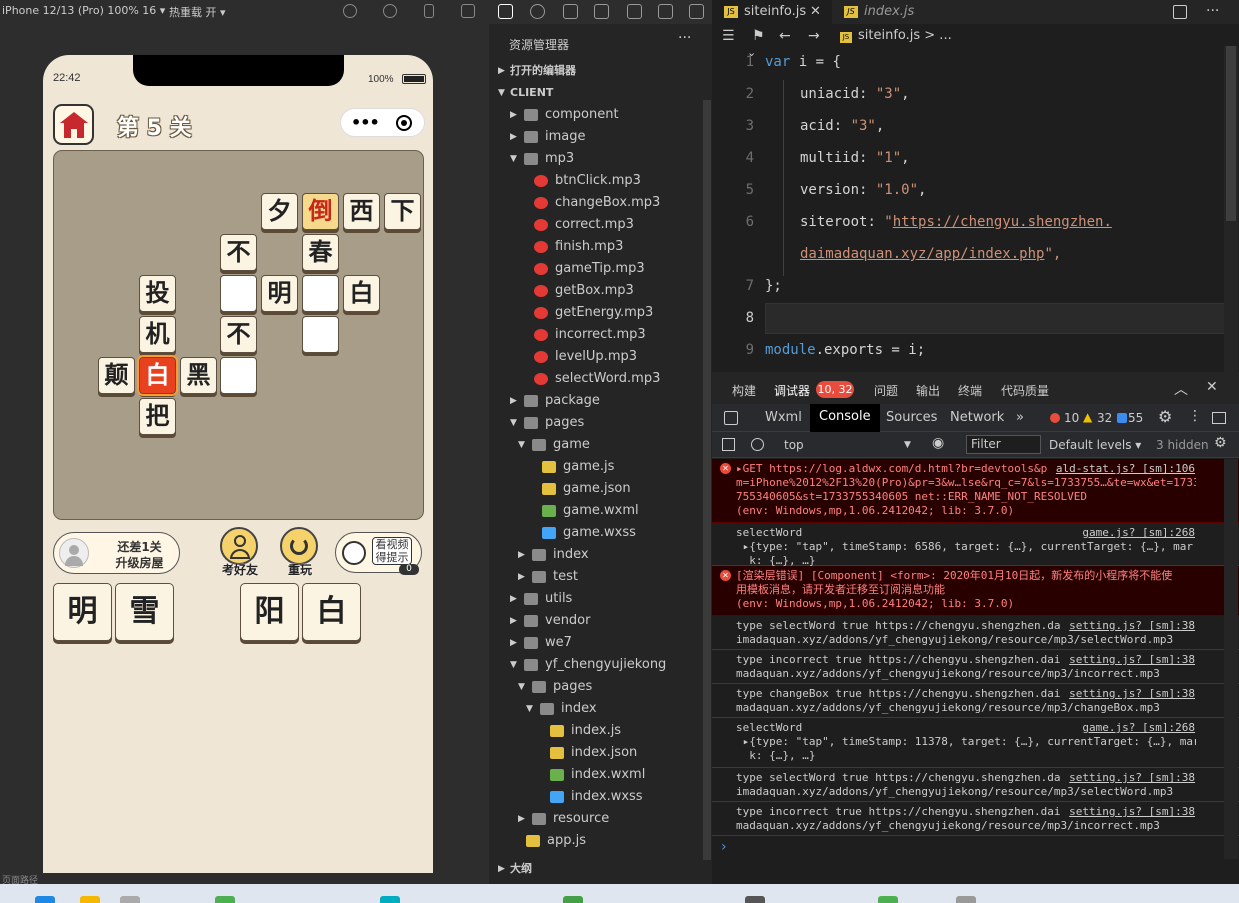  Describe the element at coordinates (350, 11) in the screenshot. I see `refresh-icon` at that location.